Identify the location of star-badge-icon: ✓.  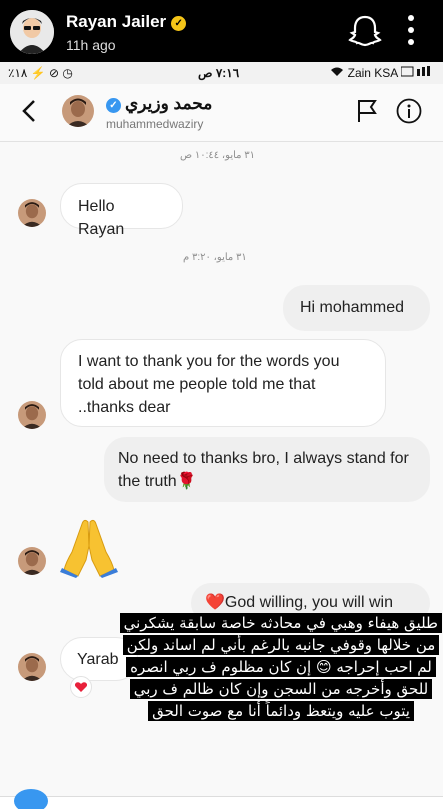
(179, 23).